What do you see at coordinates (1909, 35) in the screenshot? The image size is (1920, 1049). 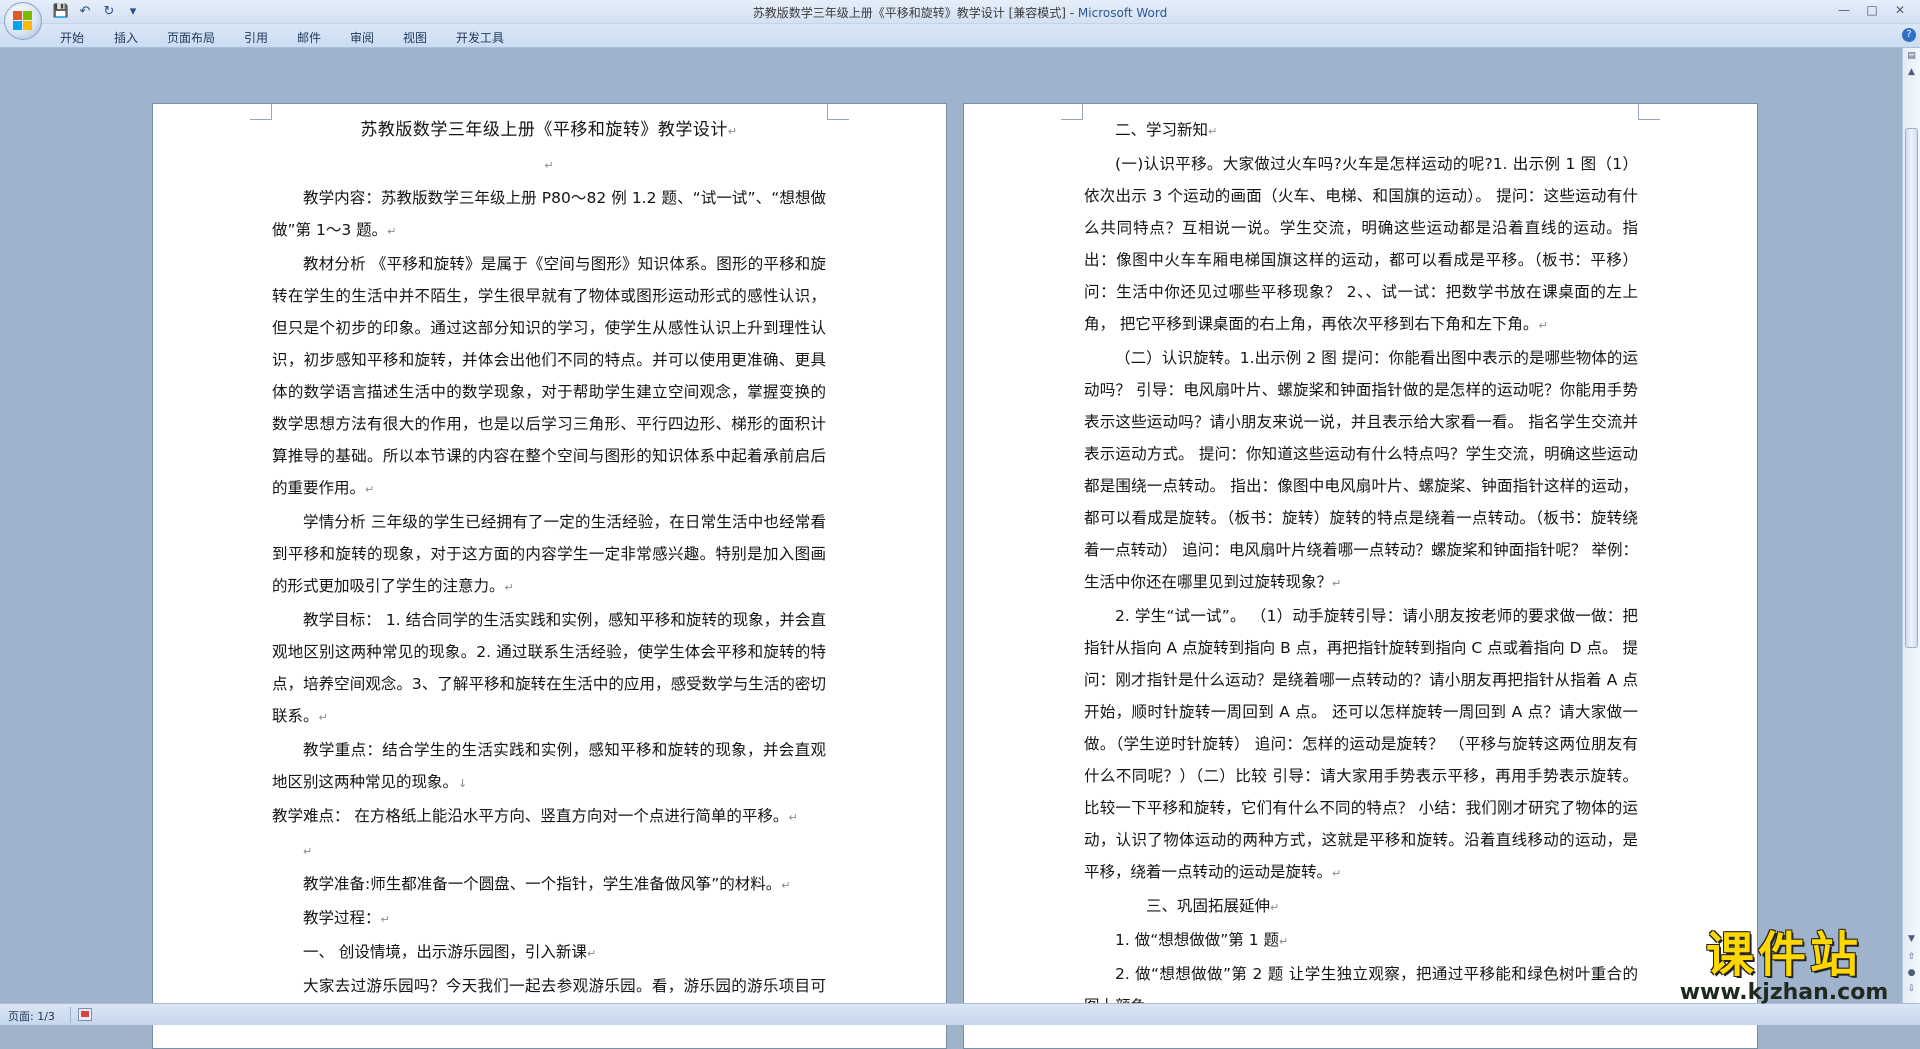 I see `help-icon: ?` at bounding box center [1909, 35].